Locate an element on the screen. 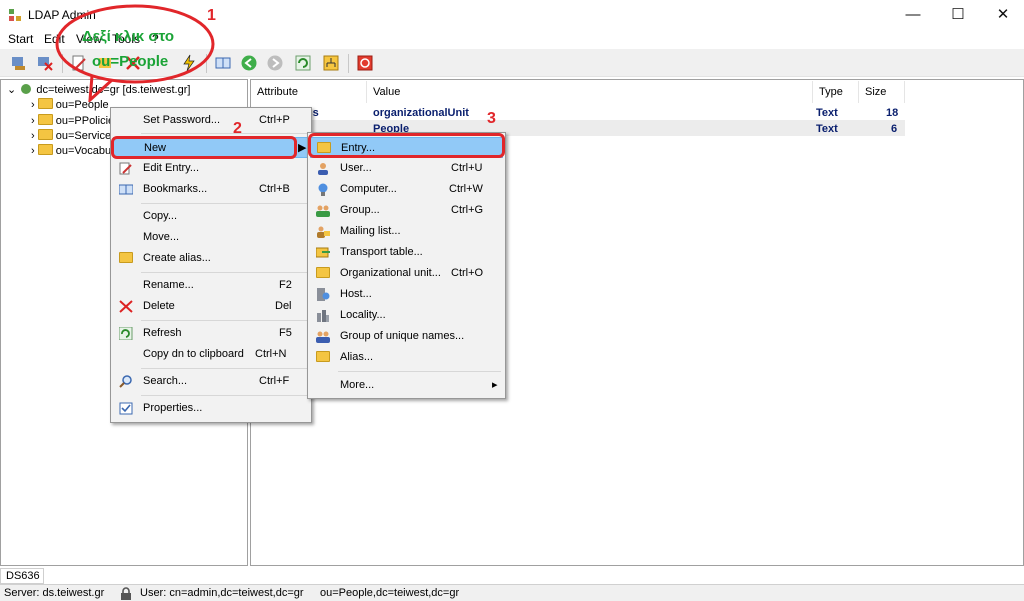  host-icon is located at coordinates (323, 294).